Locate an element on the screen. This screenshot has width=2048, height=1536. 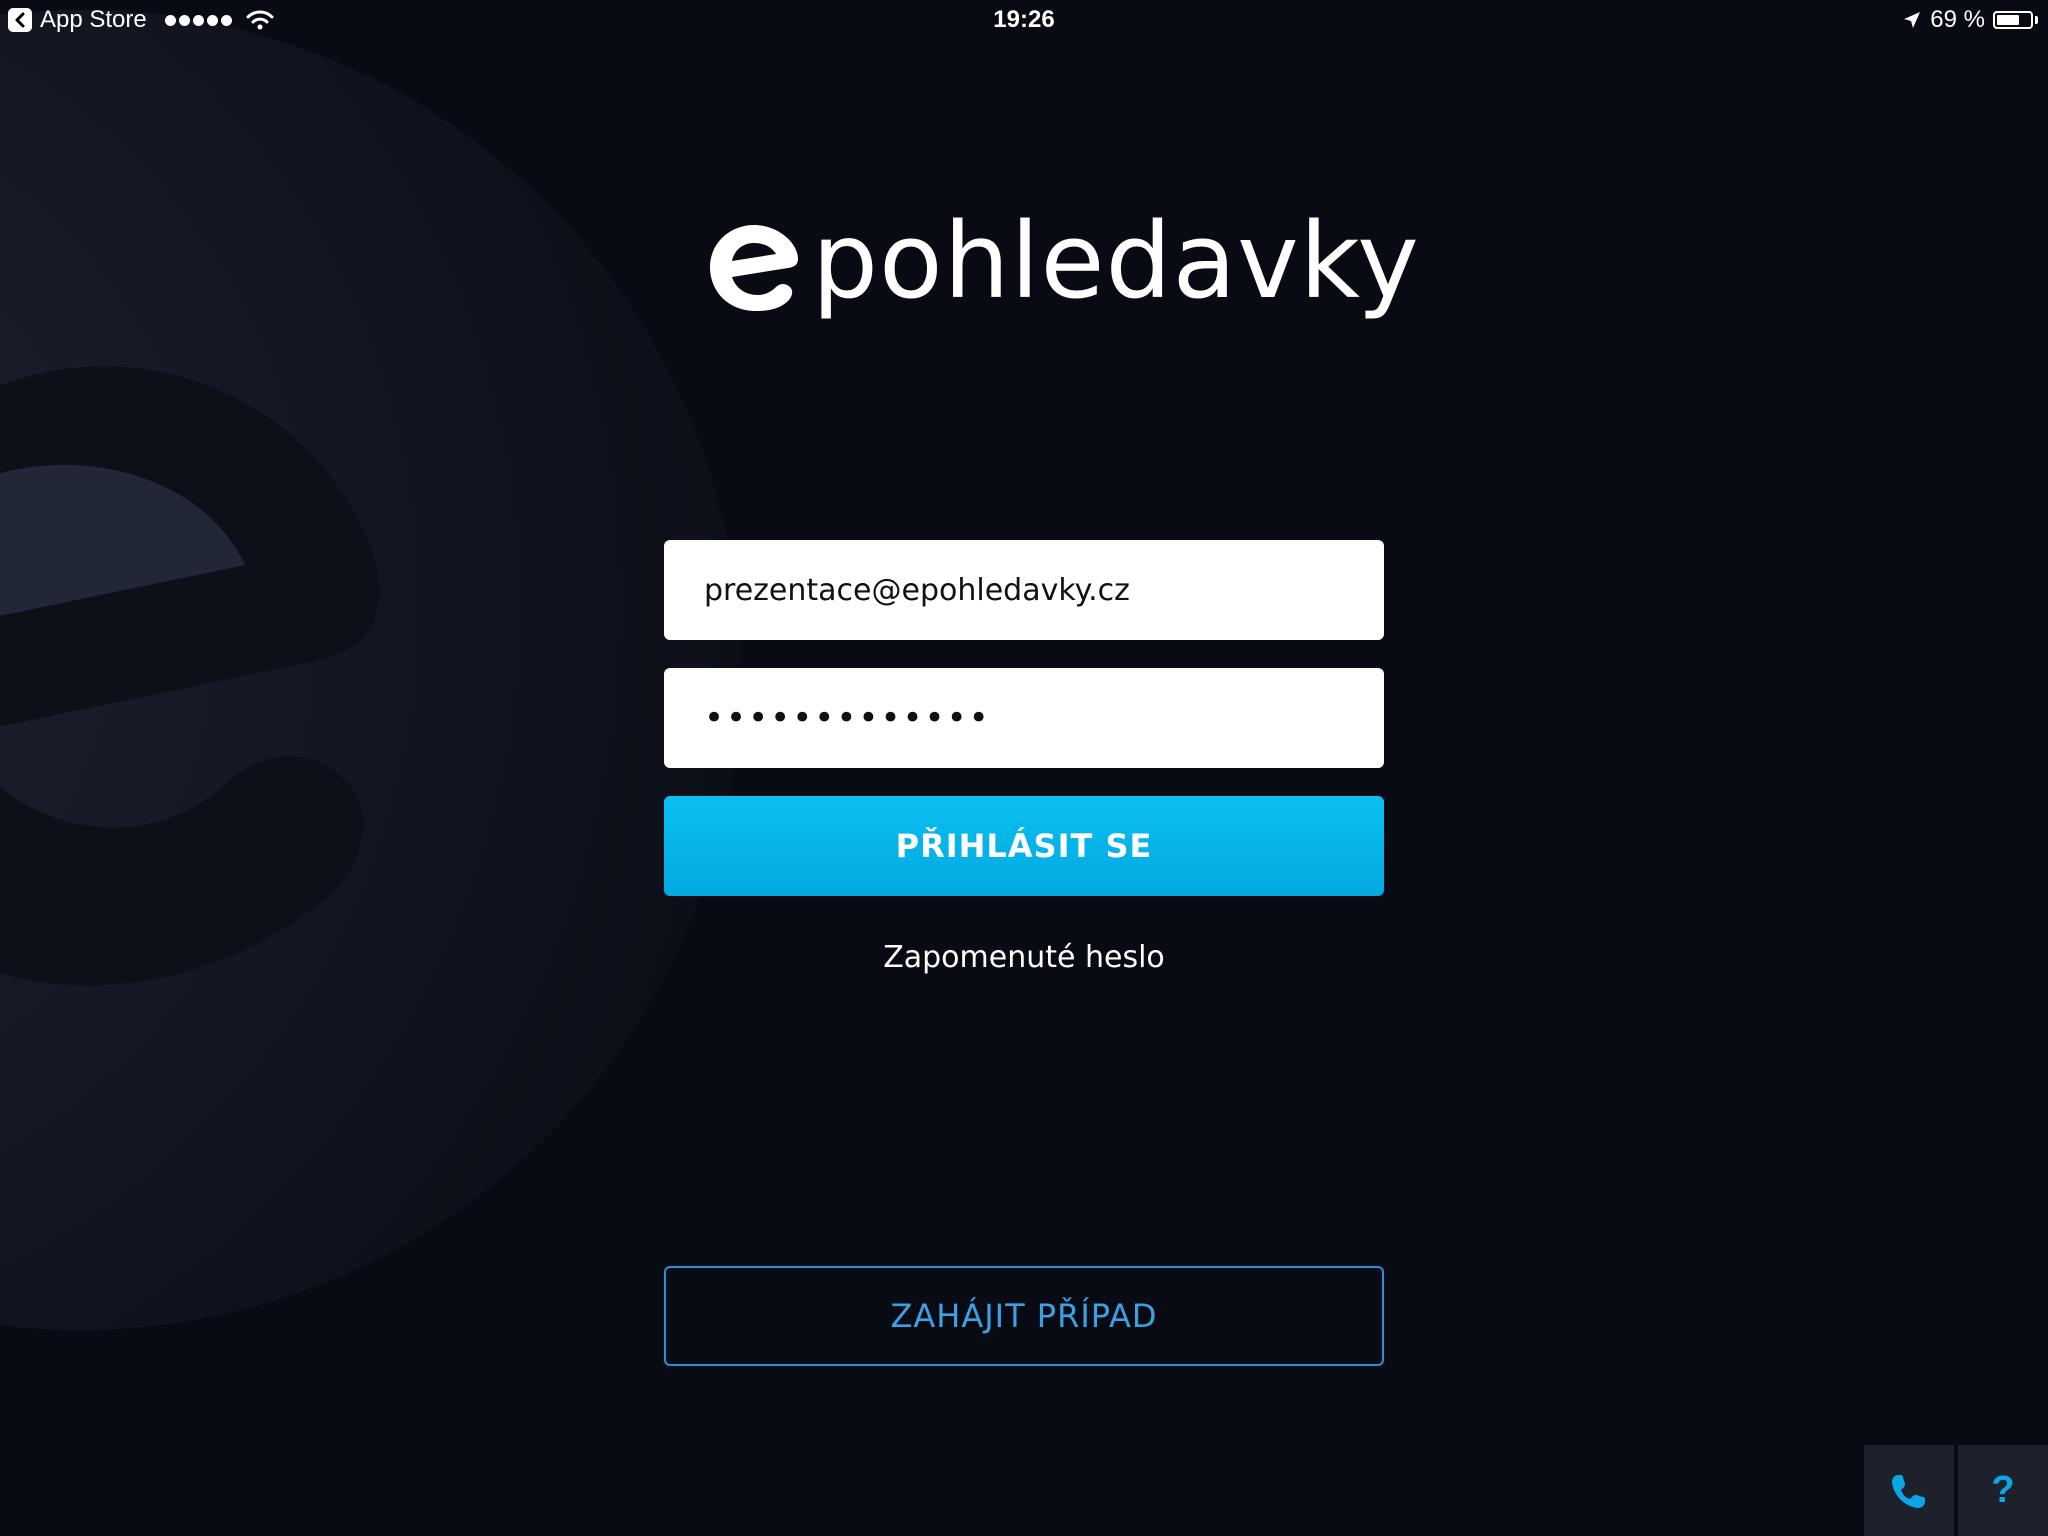
help-button: ? is located at coordinates (2003, 1490).